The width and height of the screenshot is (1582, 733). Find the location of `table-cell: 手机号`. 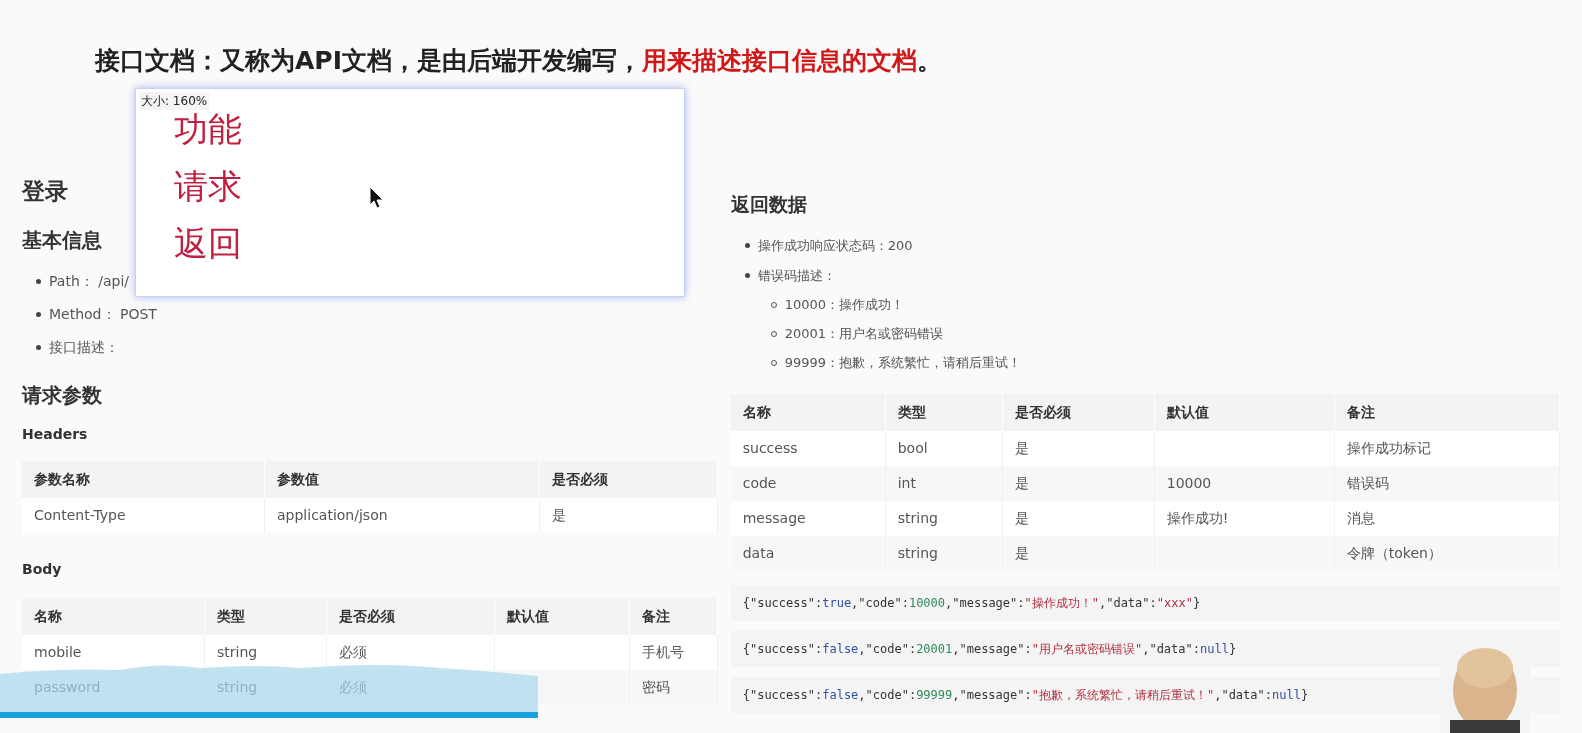

table-cell: 手机号 is located at coordinates (674, 652).